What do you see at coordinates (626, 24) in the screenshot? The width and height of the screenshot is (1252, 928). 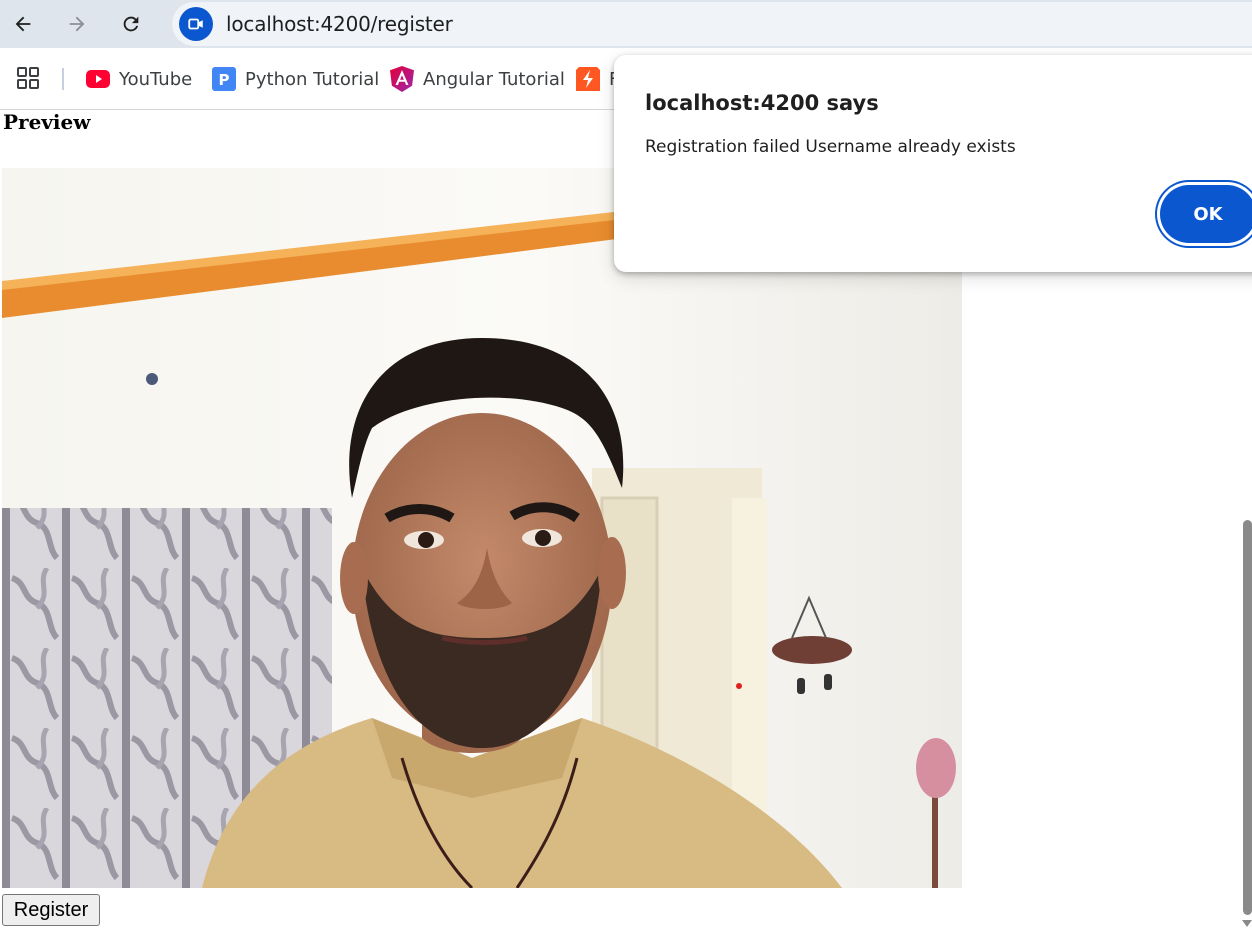 I see `browser-toolbar: localhost:4200/register` at bounding box center [626, 24].